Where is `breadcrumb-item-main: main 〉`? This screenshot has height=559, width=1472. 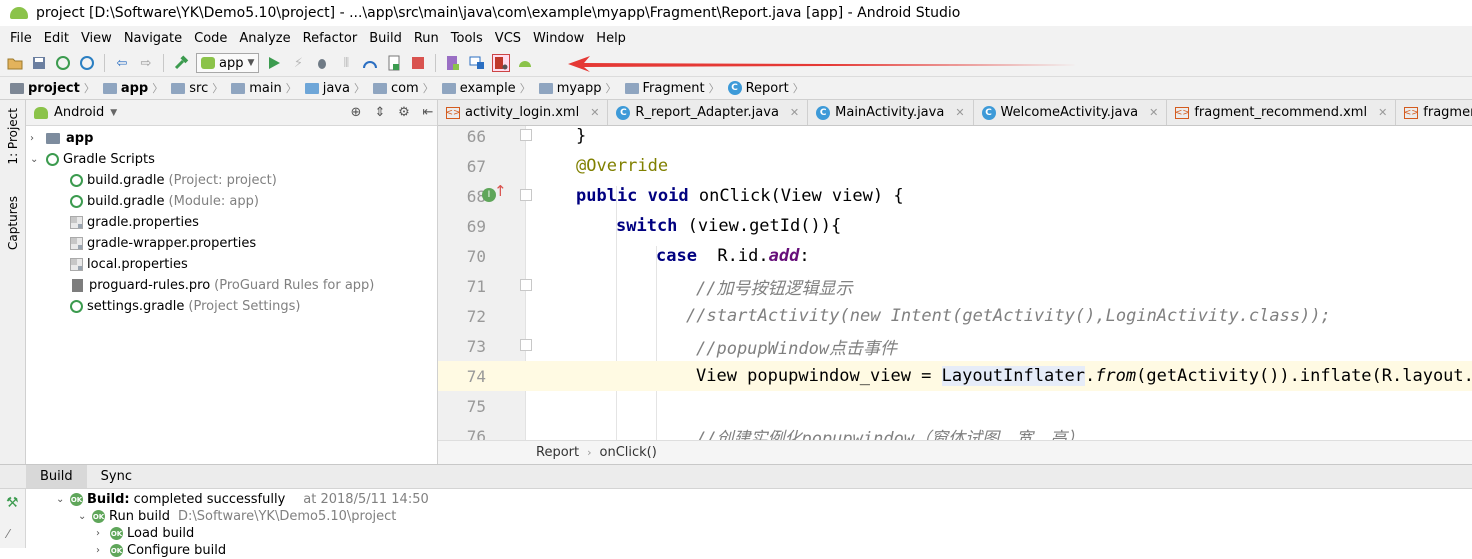 breadcrumb-item-main: main 〉 is located at coordinates (265, 88).